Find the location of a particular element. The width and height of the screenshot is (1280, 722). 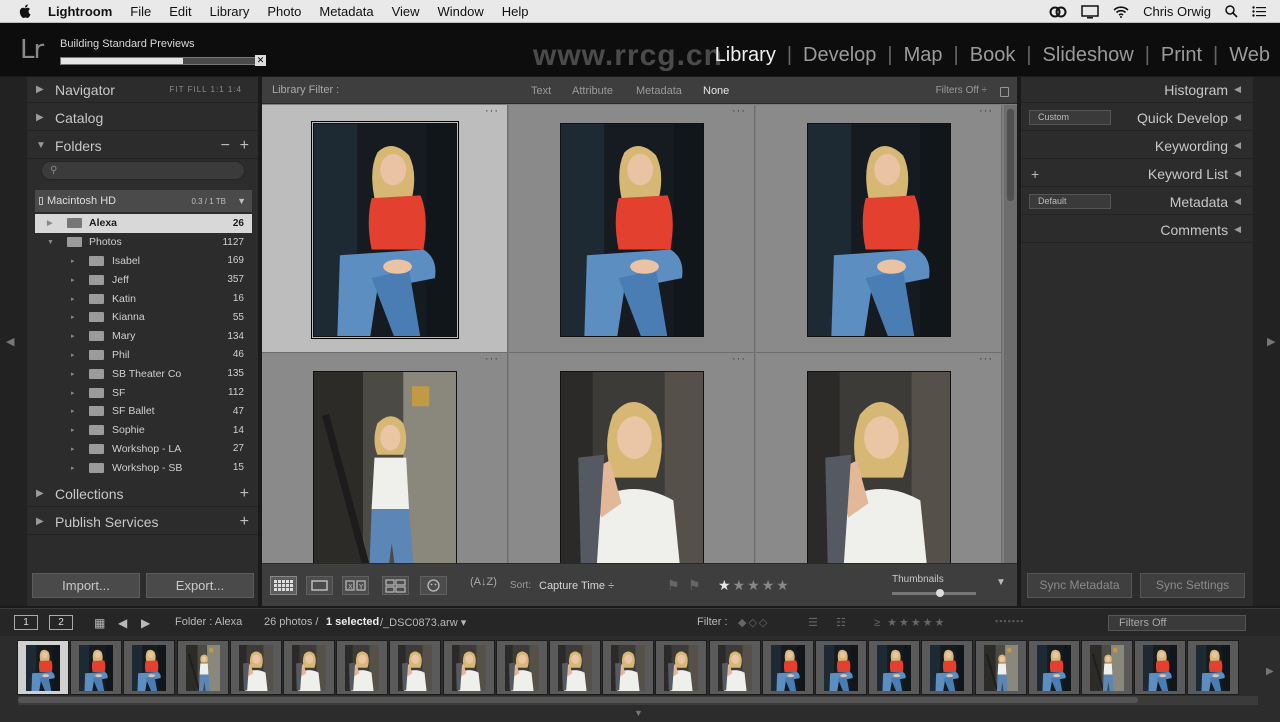

menu-app-lightroom: Lightroom is located at coordinates (80, 11).